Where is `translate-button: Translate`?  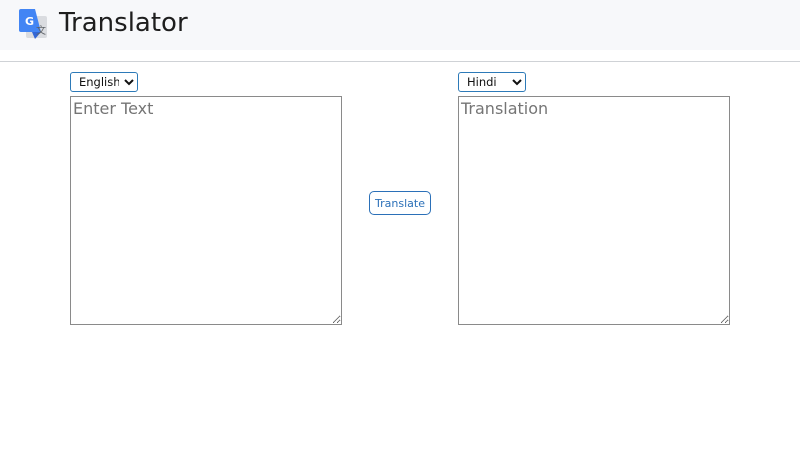 translate-button: Translate is located at coordinates (400, 203).